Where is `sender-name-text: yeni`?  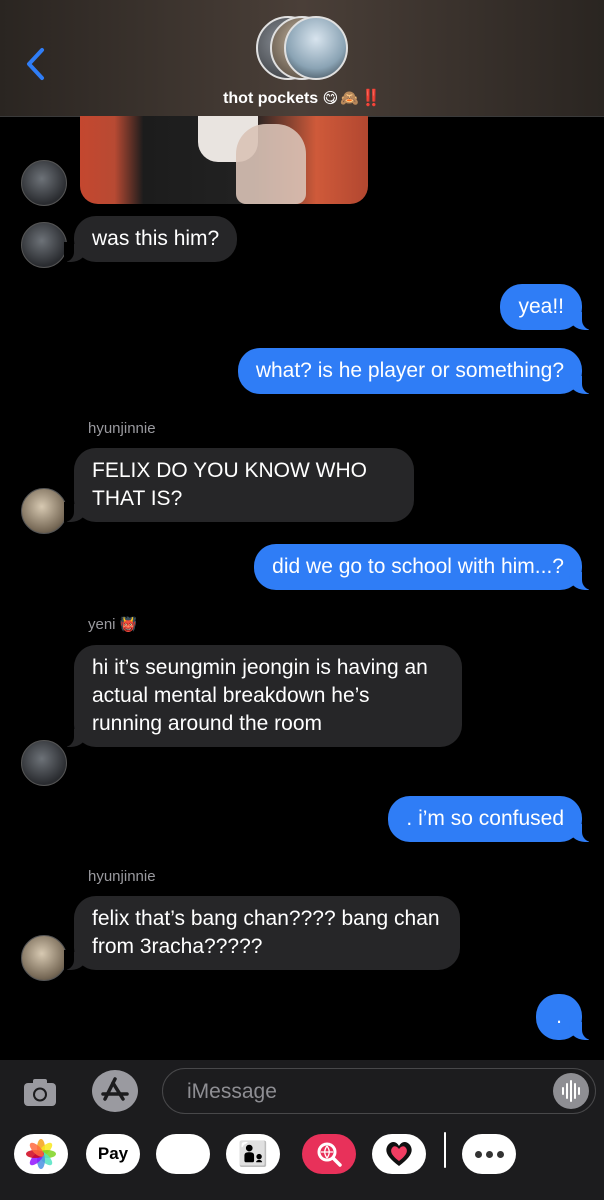
sender-name-text: yeni is located at coordinates (102, 624).